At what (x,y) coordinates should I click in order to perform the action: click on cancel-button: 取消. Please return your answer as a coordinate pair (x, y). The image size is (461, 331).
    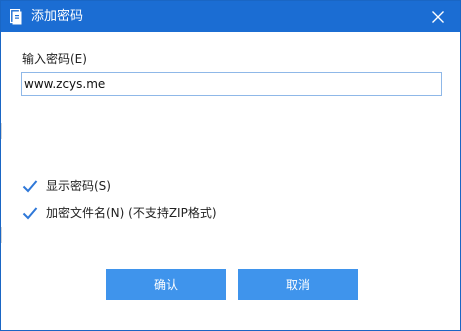
    Looking at the image, I should click on (298, 284).